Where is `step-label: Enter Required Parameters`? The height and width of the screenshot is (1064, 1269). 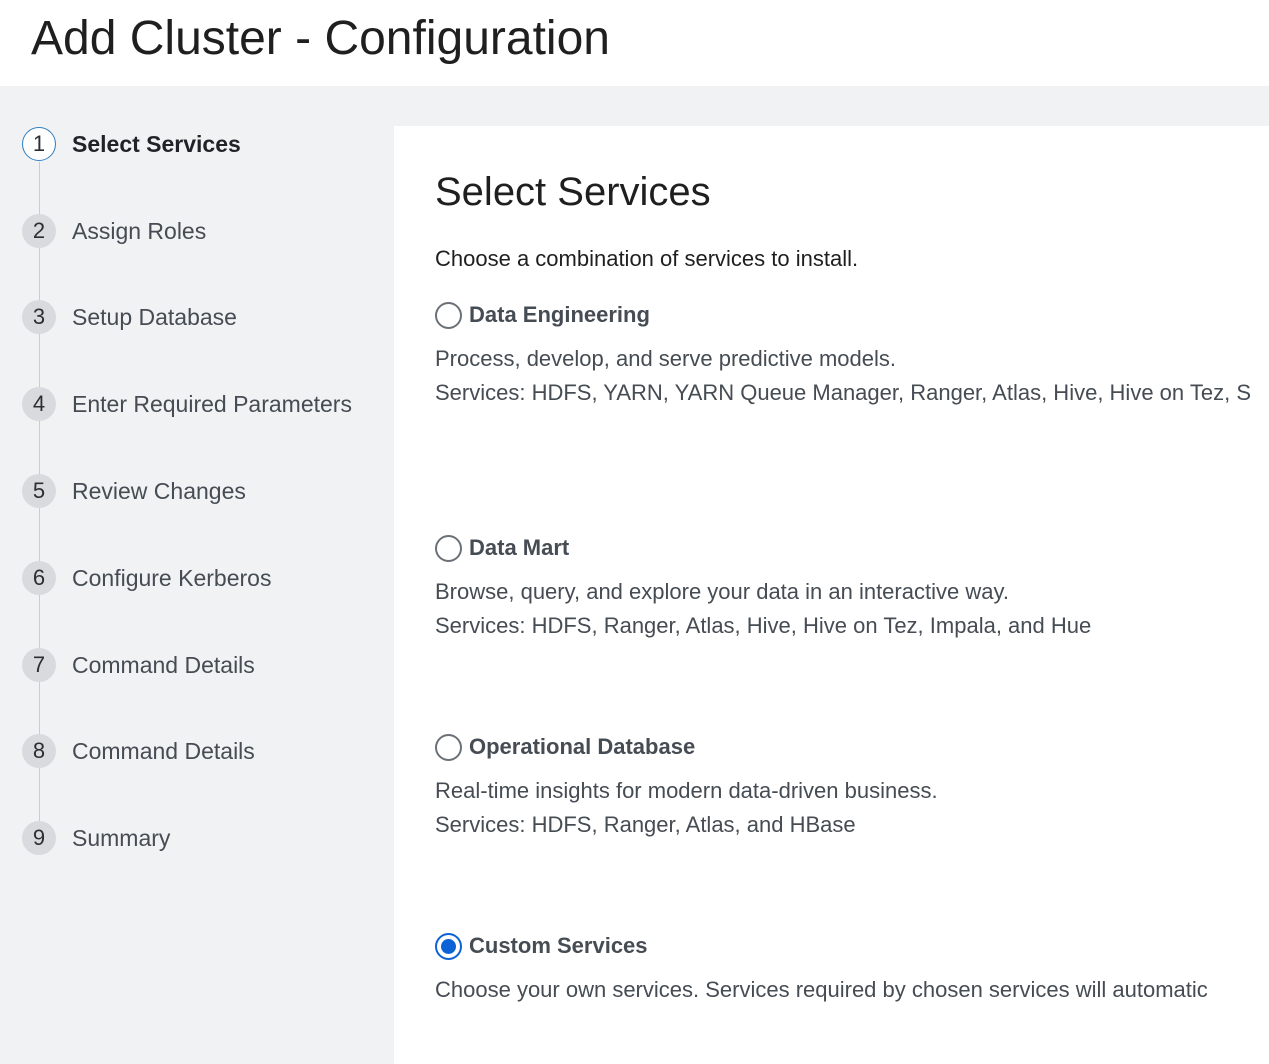 step-label: Enter Required Parameters is located at coordinates (212, 403).